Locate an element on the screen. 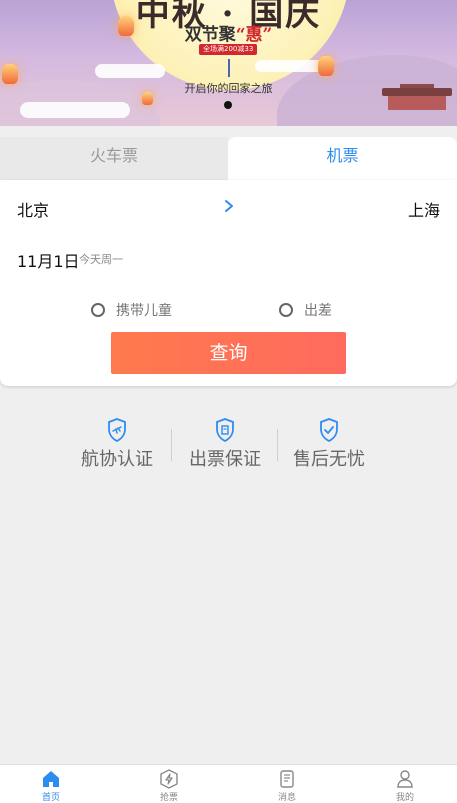 This screenshot has width=457, height=803. banner-subtitle: 双节聚“惠” is located at coordinates (228, 32).